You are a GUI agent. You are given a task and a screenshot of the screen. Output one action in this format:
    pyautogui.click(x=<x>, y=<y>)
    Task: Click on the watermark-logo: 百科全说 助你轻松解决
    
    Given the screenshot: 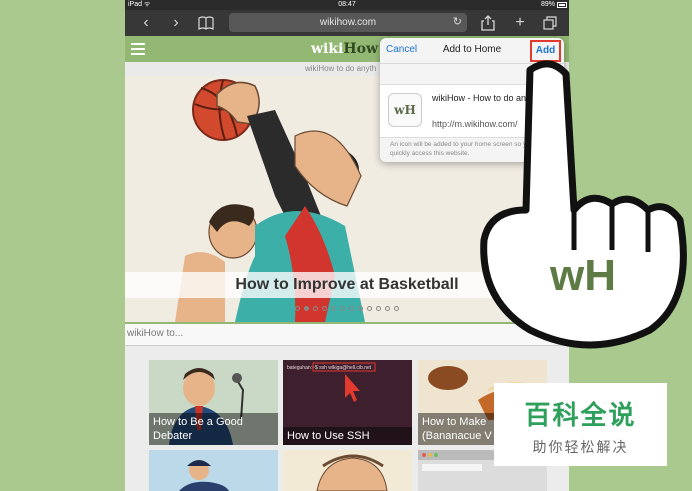 What is the action you would take?
    pyautogui.click(x=580, y=424)
    